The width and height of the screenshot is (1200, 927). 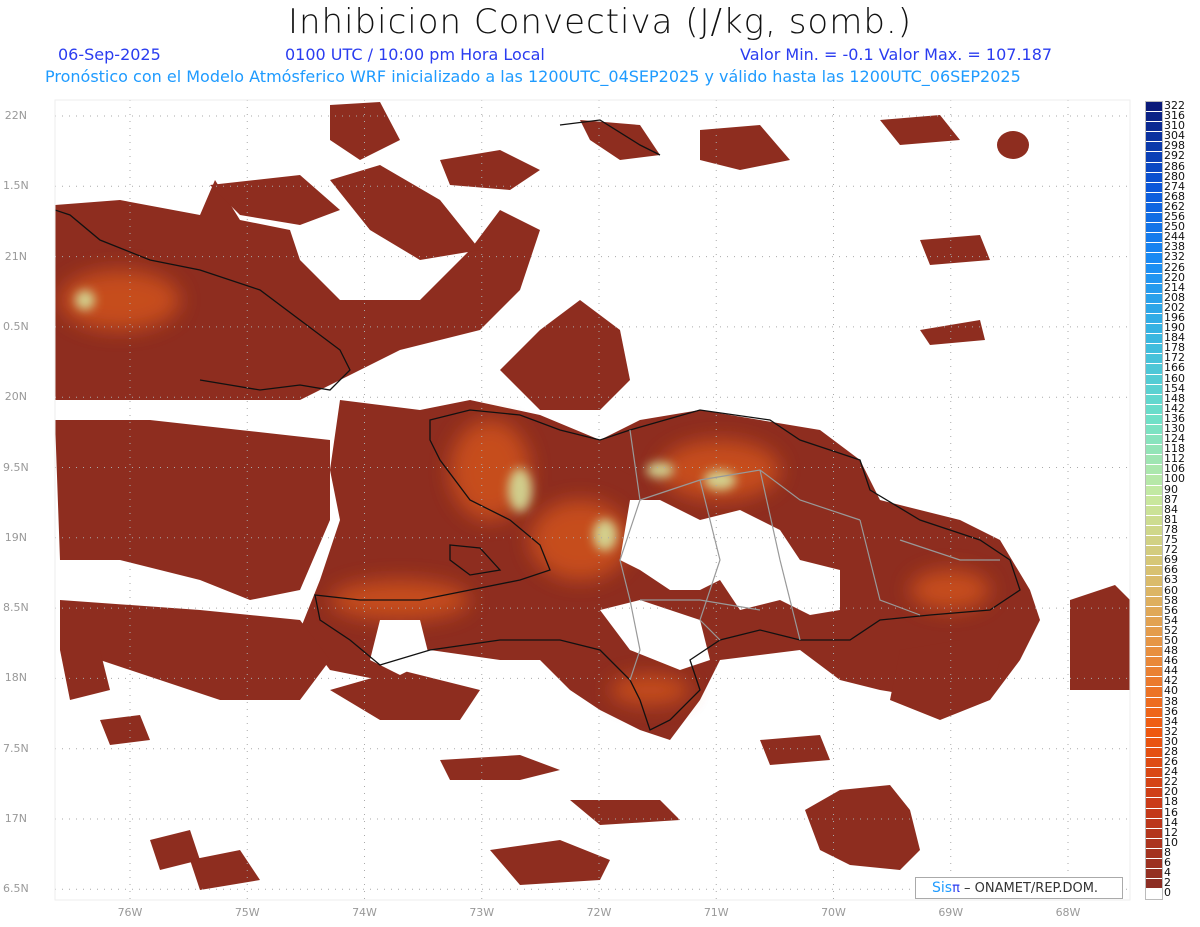 I want to click on lon-label: 74W, so click(x=364, y=912).